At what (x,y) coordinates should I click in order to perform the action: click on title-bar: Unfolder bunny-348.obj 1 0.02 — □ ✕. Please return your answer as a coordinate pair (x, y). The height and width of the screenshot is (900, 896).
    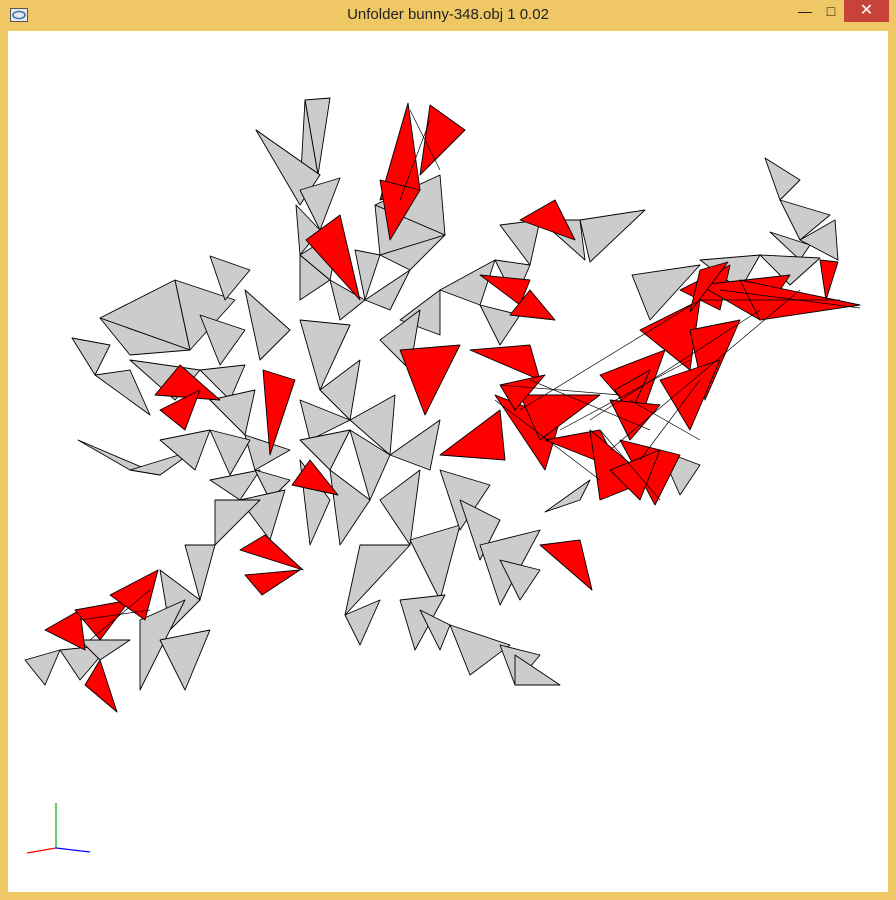
    Looking at the image, I should click on (448, 15).